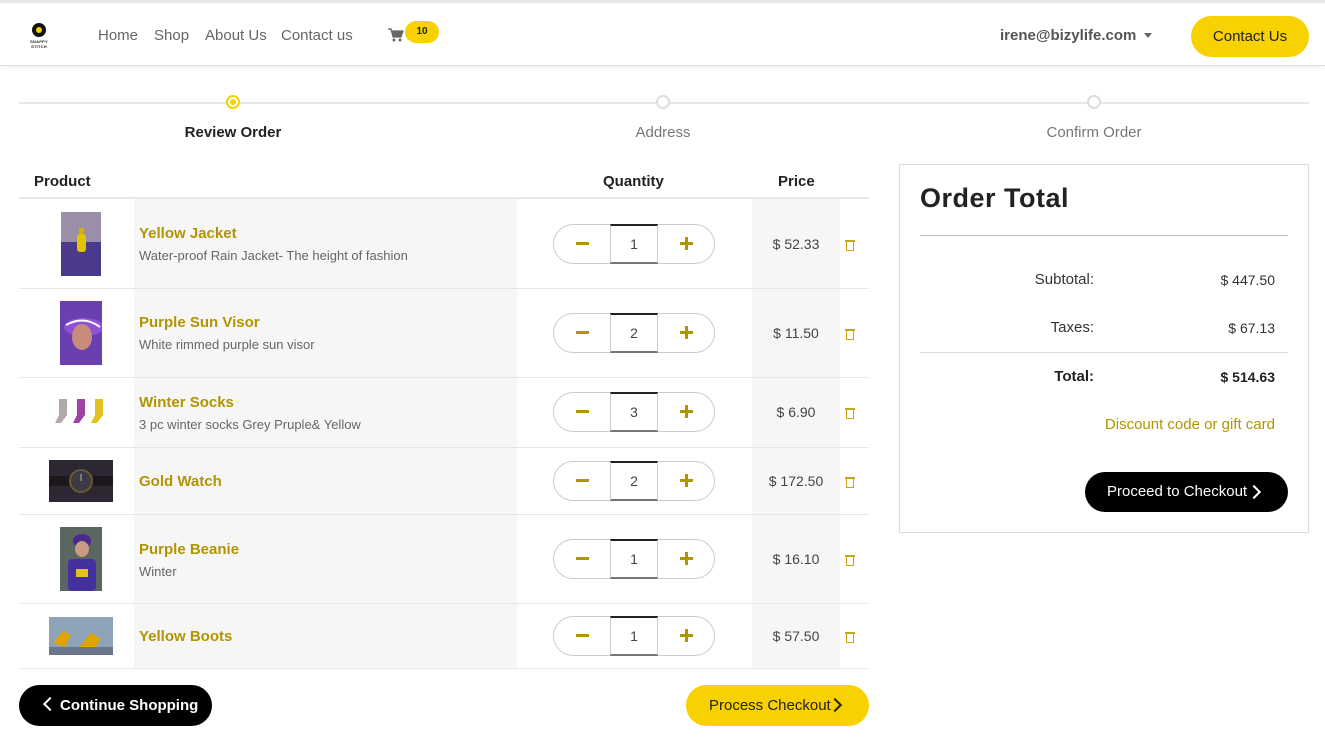 This screenshot has height=737, width=1325. I want to click on nav-home: Home, so click(118, 35).